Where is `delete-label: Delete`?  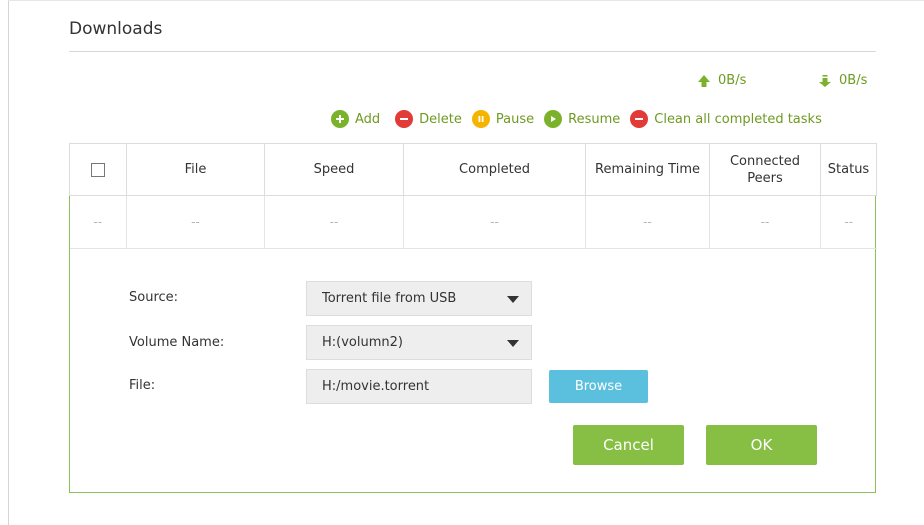 delete-label: Delete is located at coordinates (440, 119).